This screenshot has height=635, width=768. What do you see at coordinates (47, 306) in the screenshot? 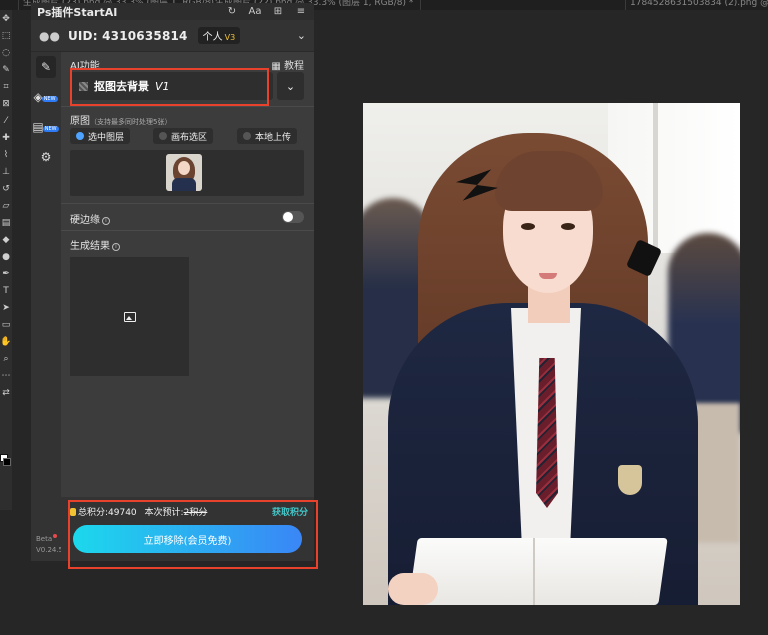
I see `plugin-sidenav: ✎ ◈ NEW ▤ NEW ⚙ Beta V0.24.5` at bounding box center [47, 306].